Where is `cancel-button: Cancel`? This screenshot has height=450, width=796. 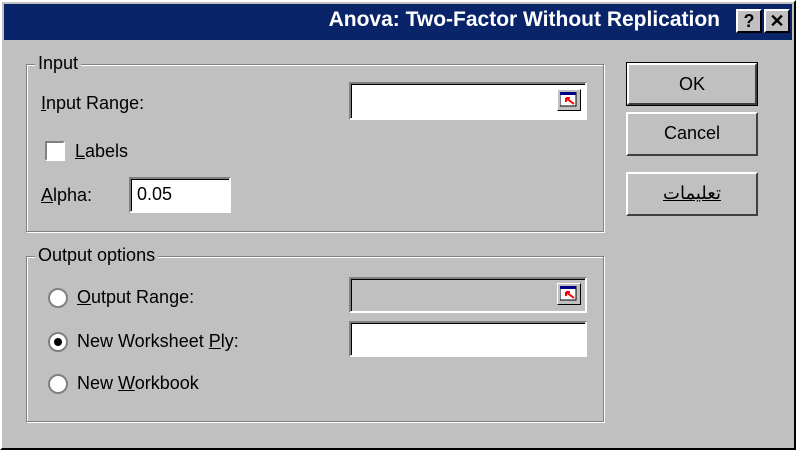 cancel-button: Cancel is located at coordinates (692, 134).